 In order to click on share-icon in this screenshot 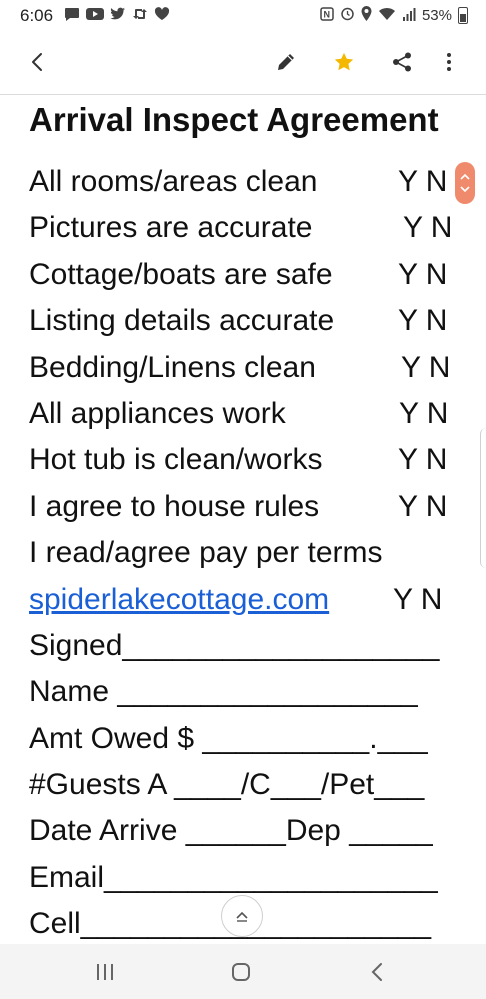, I will do `click(402, 62)`.